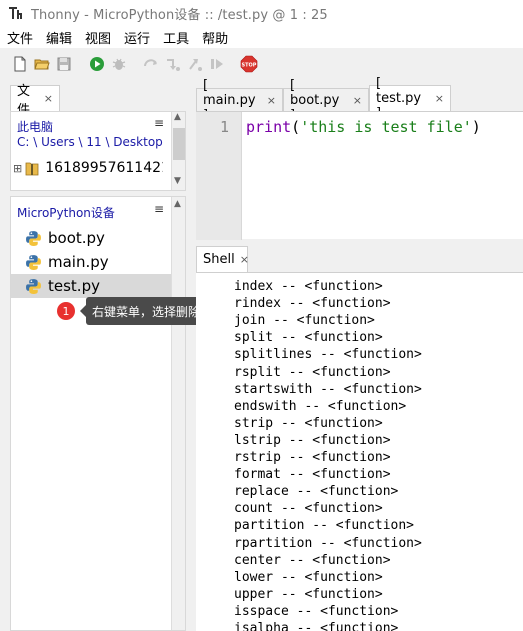 Image resolution: width=523 pixels, height=631 pixels. What do you see at coordinates (97, 64) in the screenshot?
I see `run-icon` at bounding box center [97, 64].